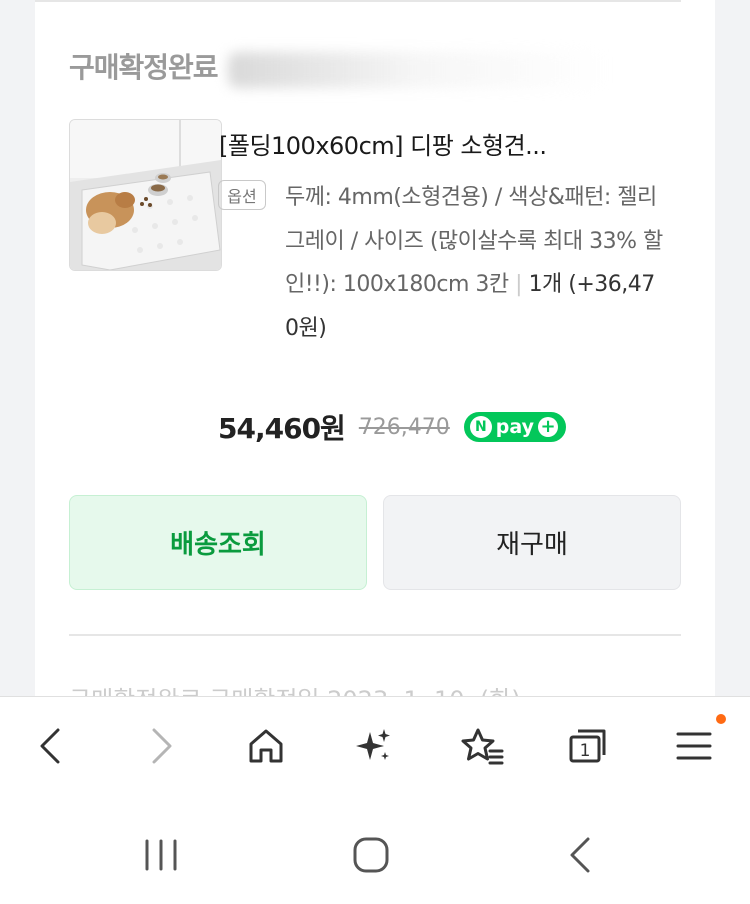  Describe the element at coordinates (161, 855) in the screenshot. I see `recent-apps-icon` at that location.